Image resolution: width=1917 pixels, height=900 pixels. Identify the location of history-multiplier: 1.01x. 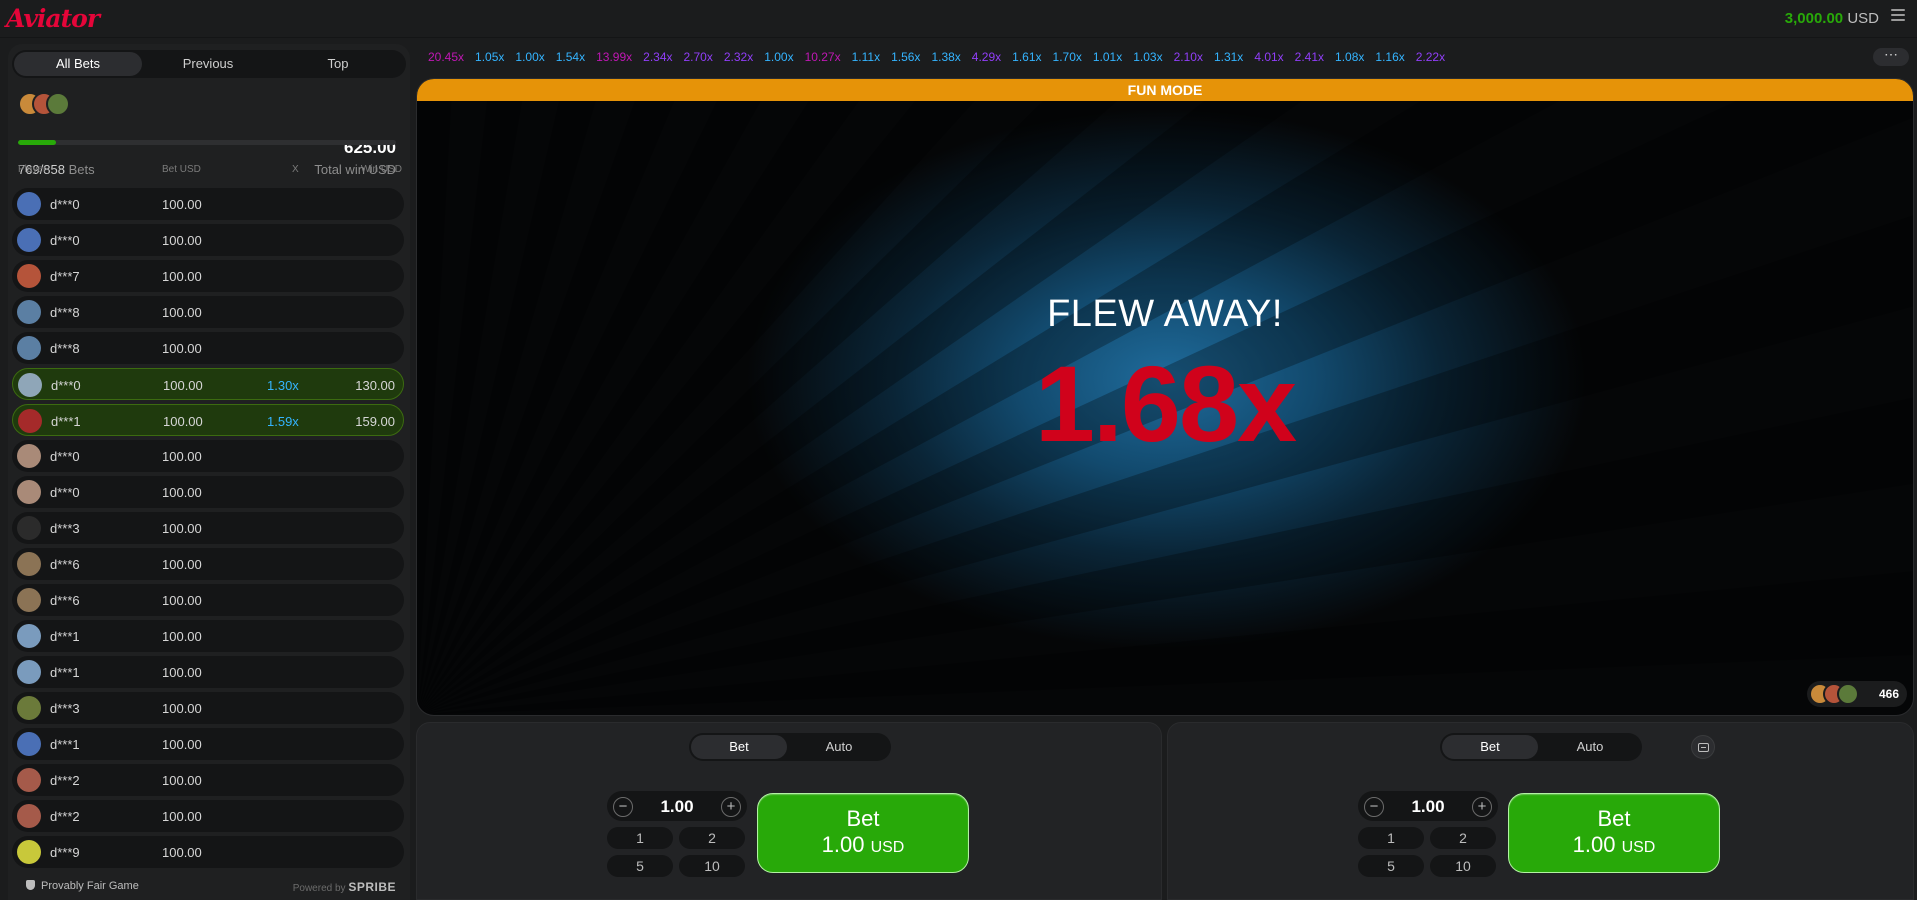
(1107, 57).